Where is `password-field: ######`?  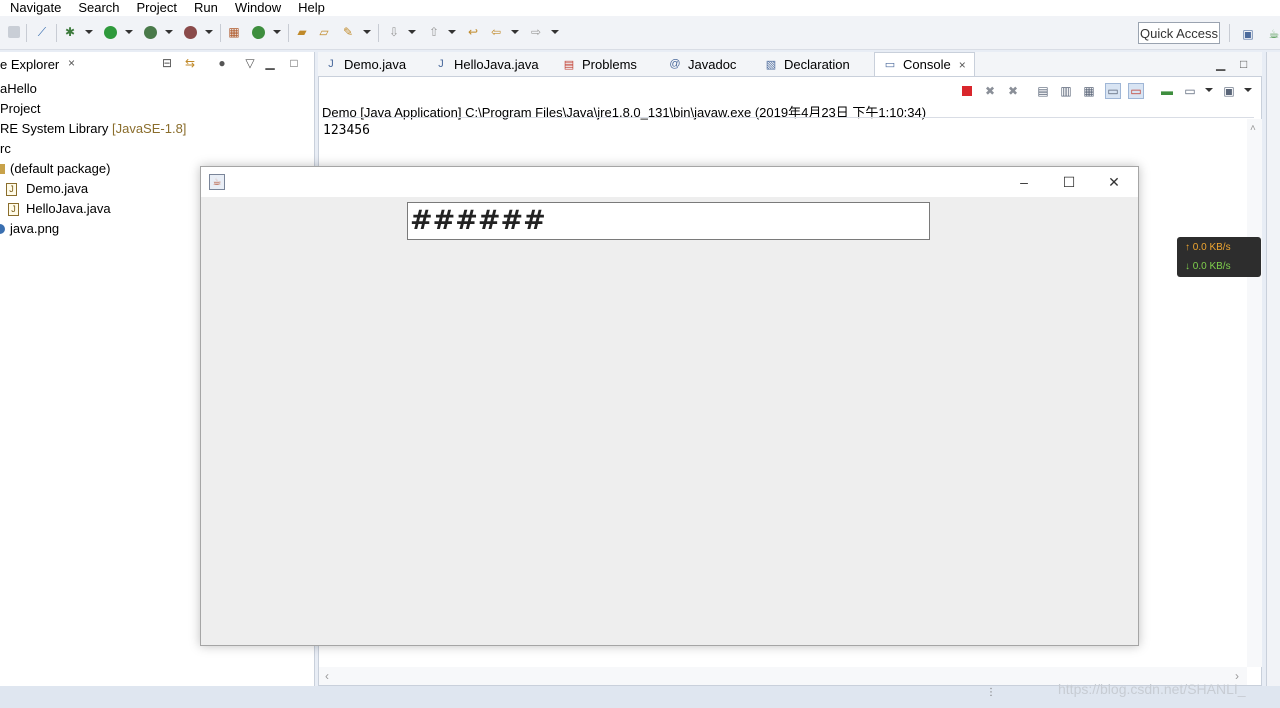
password-field: ###### is located at coordinates (668, 221).